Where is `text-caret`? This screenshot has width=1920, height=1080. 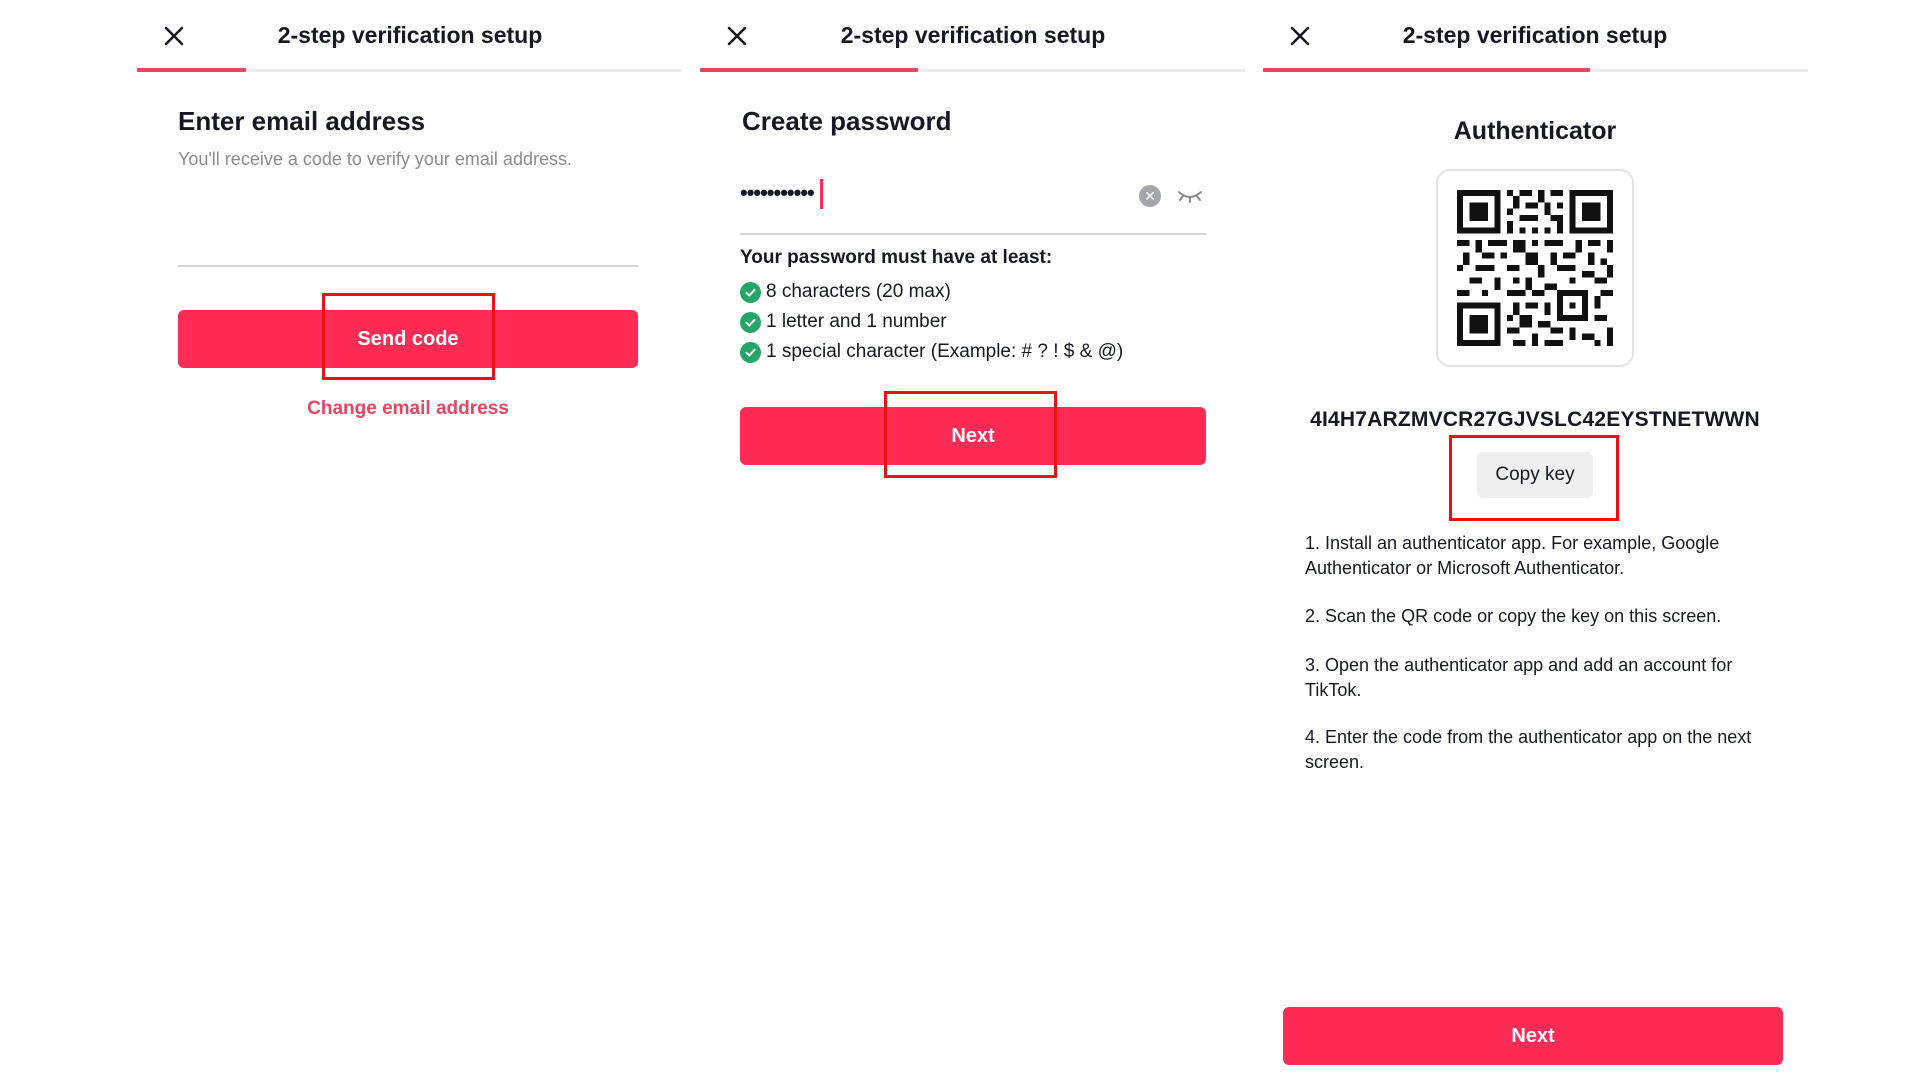
text-caret is located at coordinates (821, 194).